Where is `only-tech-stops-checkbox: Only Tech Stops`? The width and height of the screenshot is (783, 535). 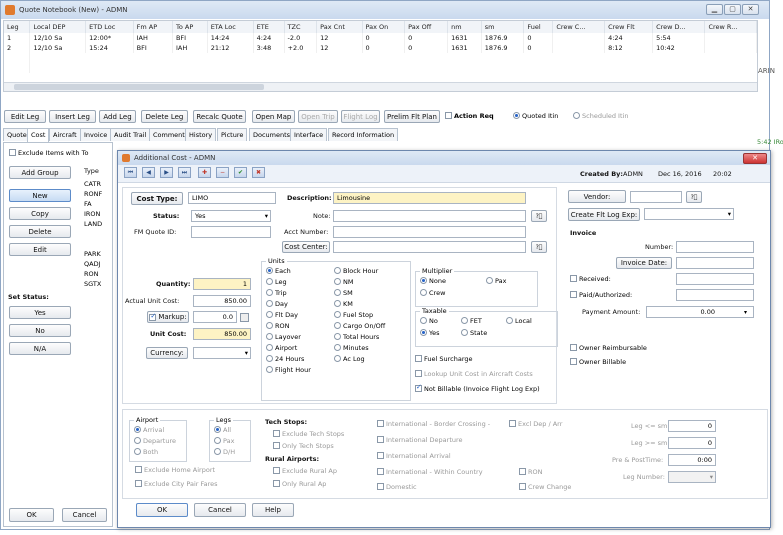
only-tech-stops-checkbox: Only Tech Stops is located at coordinates (303, 446).